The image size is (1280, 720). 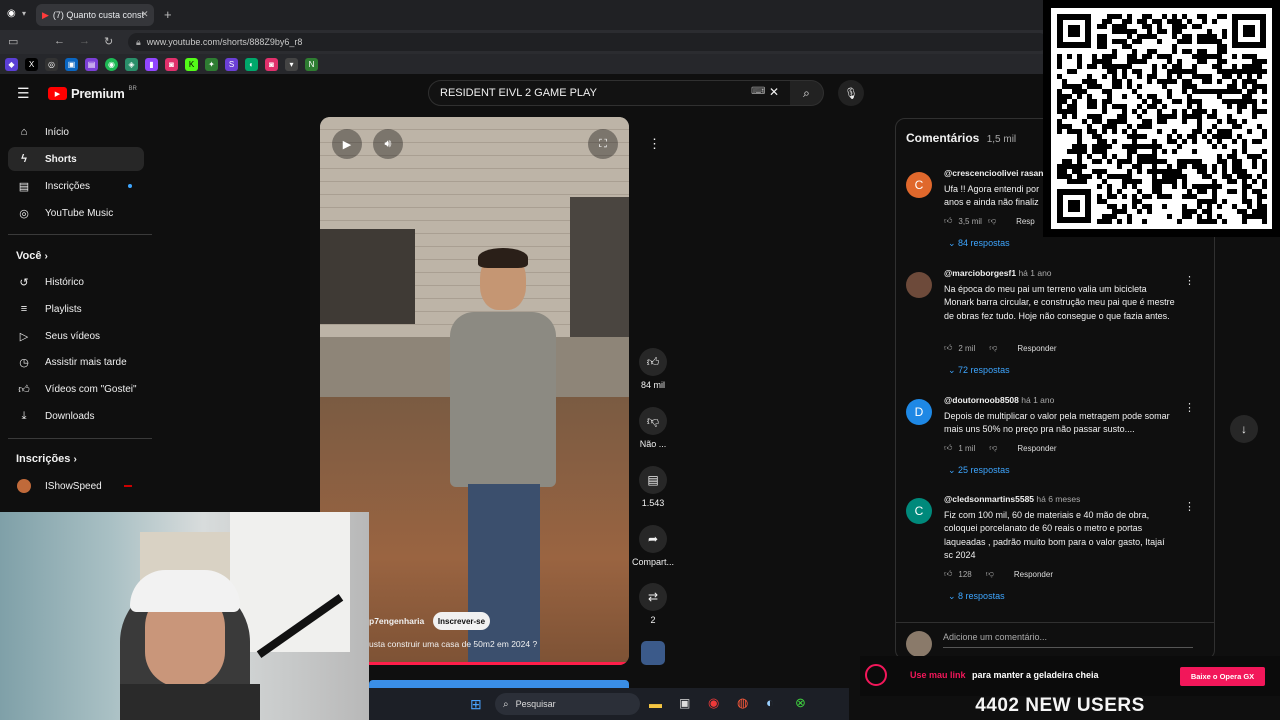 I want to click on view-replies-button: ⌄ 8 respostas, so click(x=976, y=596).